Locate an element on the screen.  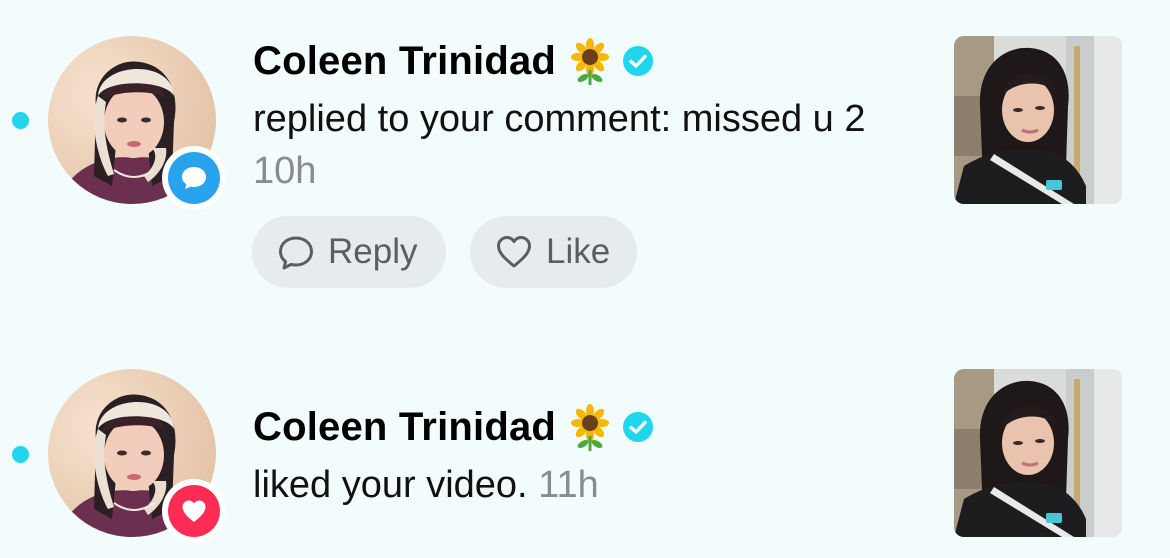
message-text: liked your video. is located at coordinates (390, 485).